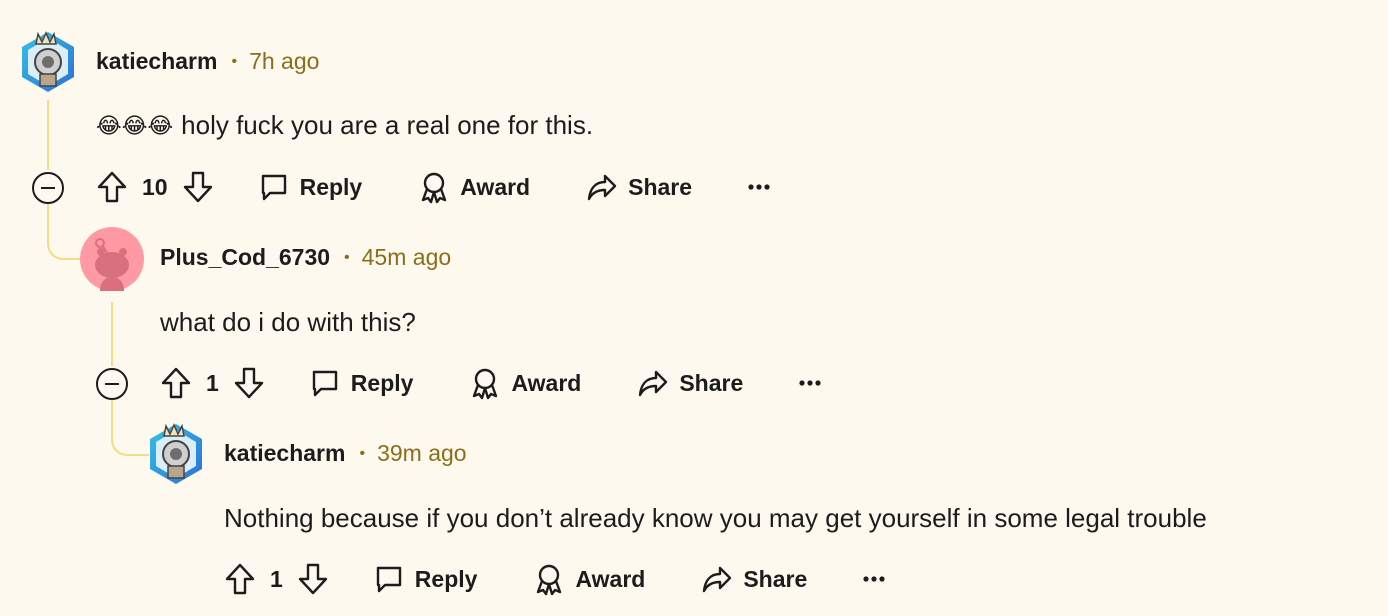 This screenshot has width=1388, height=616. I want to click on laughing-emoji-group: 😂 😂 😂, so click(134, 126).